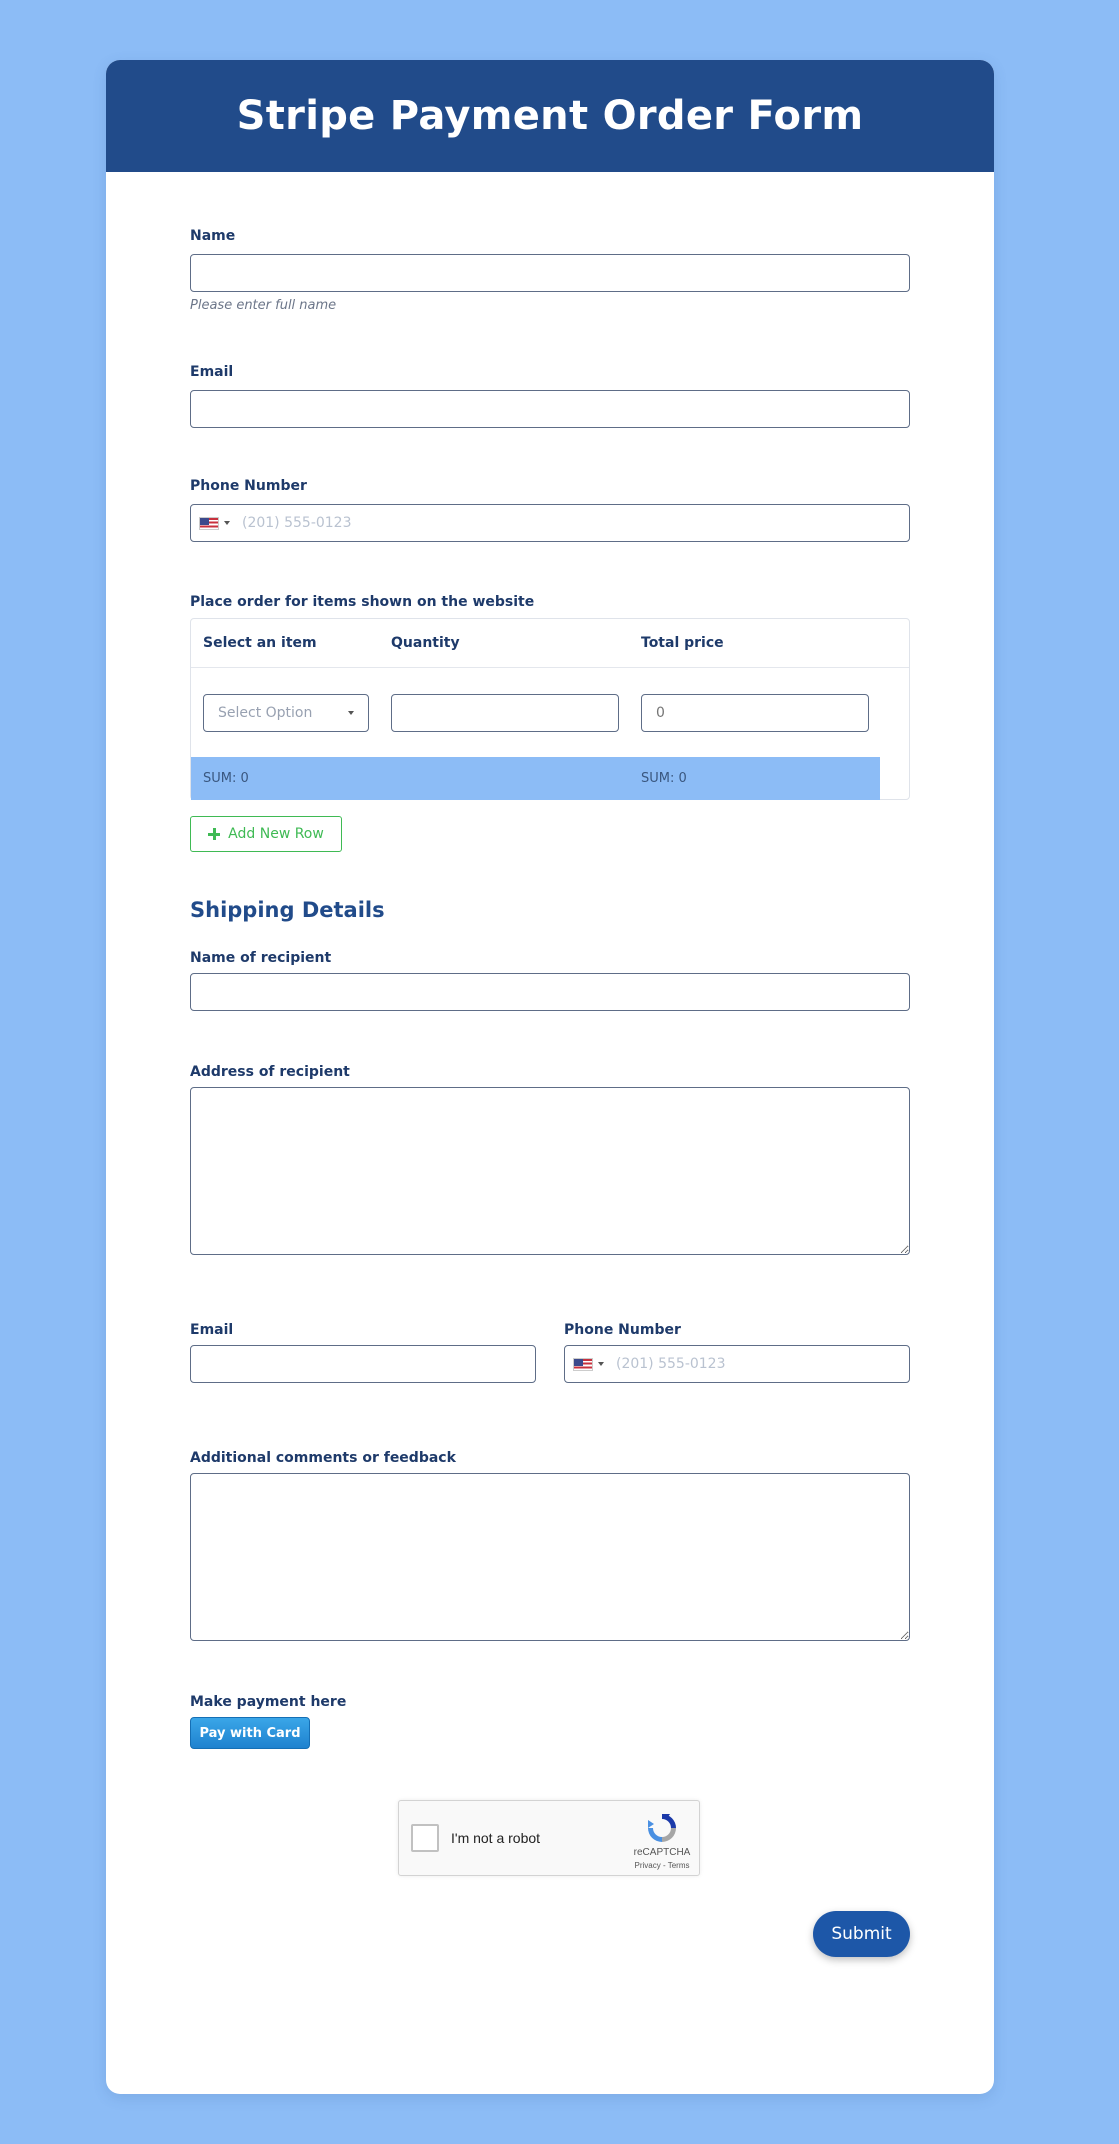  Describe the element at coordinates (425, 1838) in the screenshot. I see `recaptcha-checkbox` at that location.